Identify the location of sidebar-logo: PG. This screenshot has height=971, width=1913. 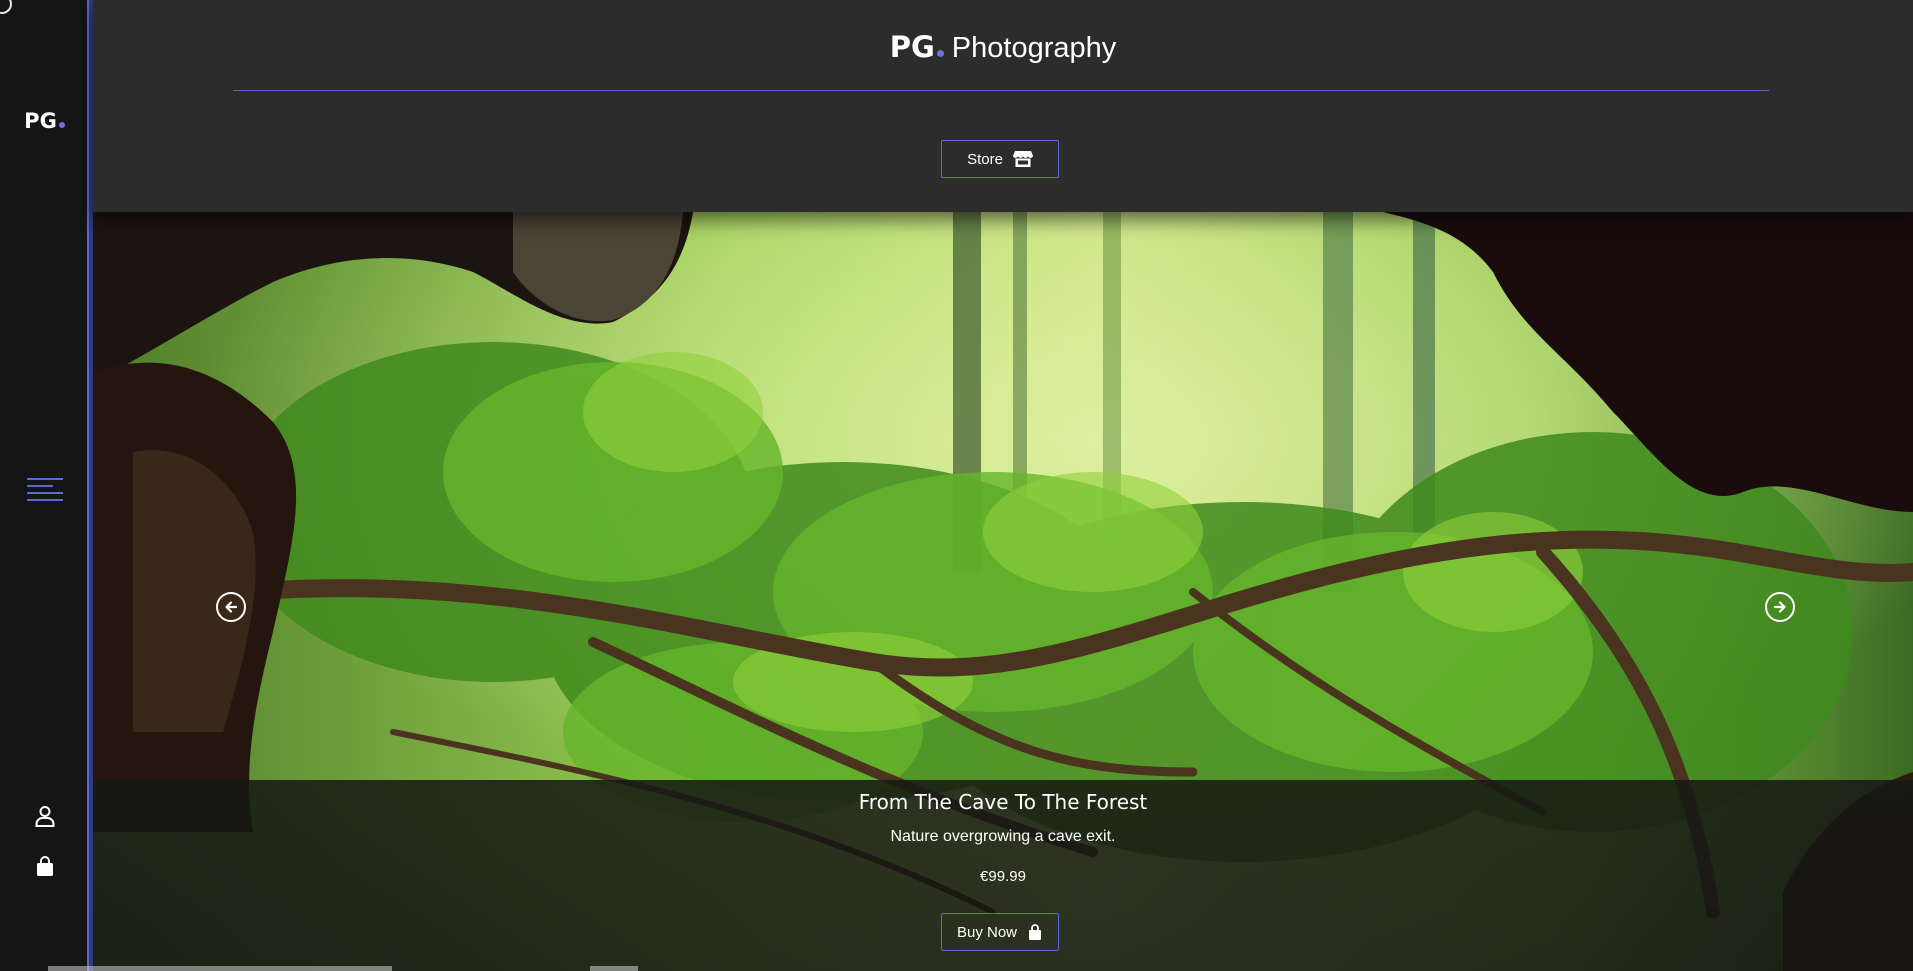
(44, 121).